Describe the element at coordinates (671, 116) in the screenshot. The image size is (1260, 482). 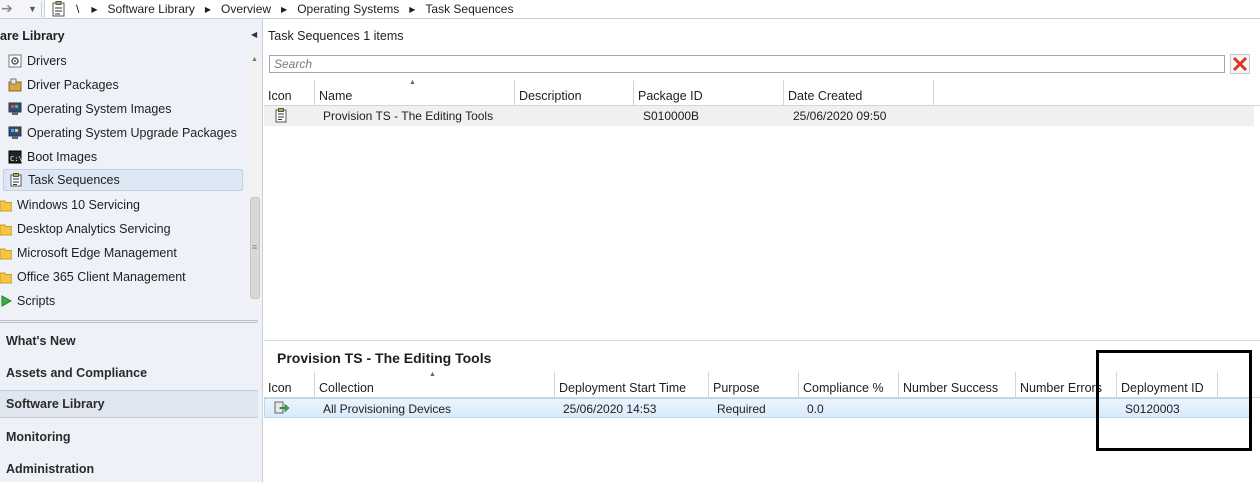
I see `cell-package-id: S010000B` at that location.